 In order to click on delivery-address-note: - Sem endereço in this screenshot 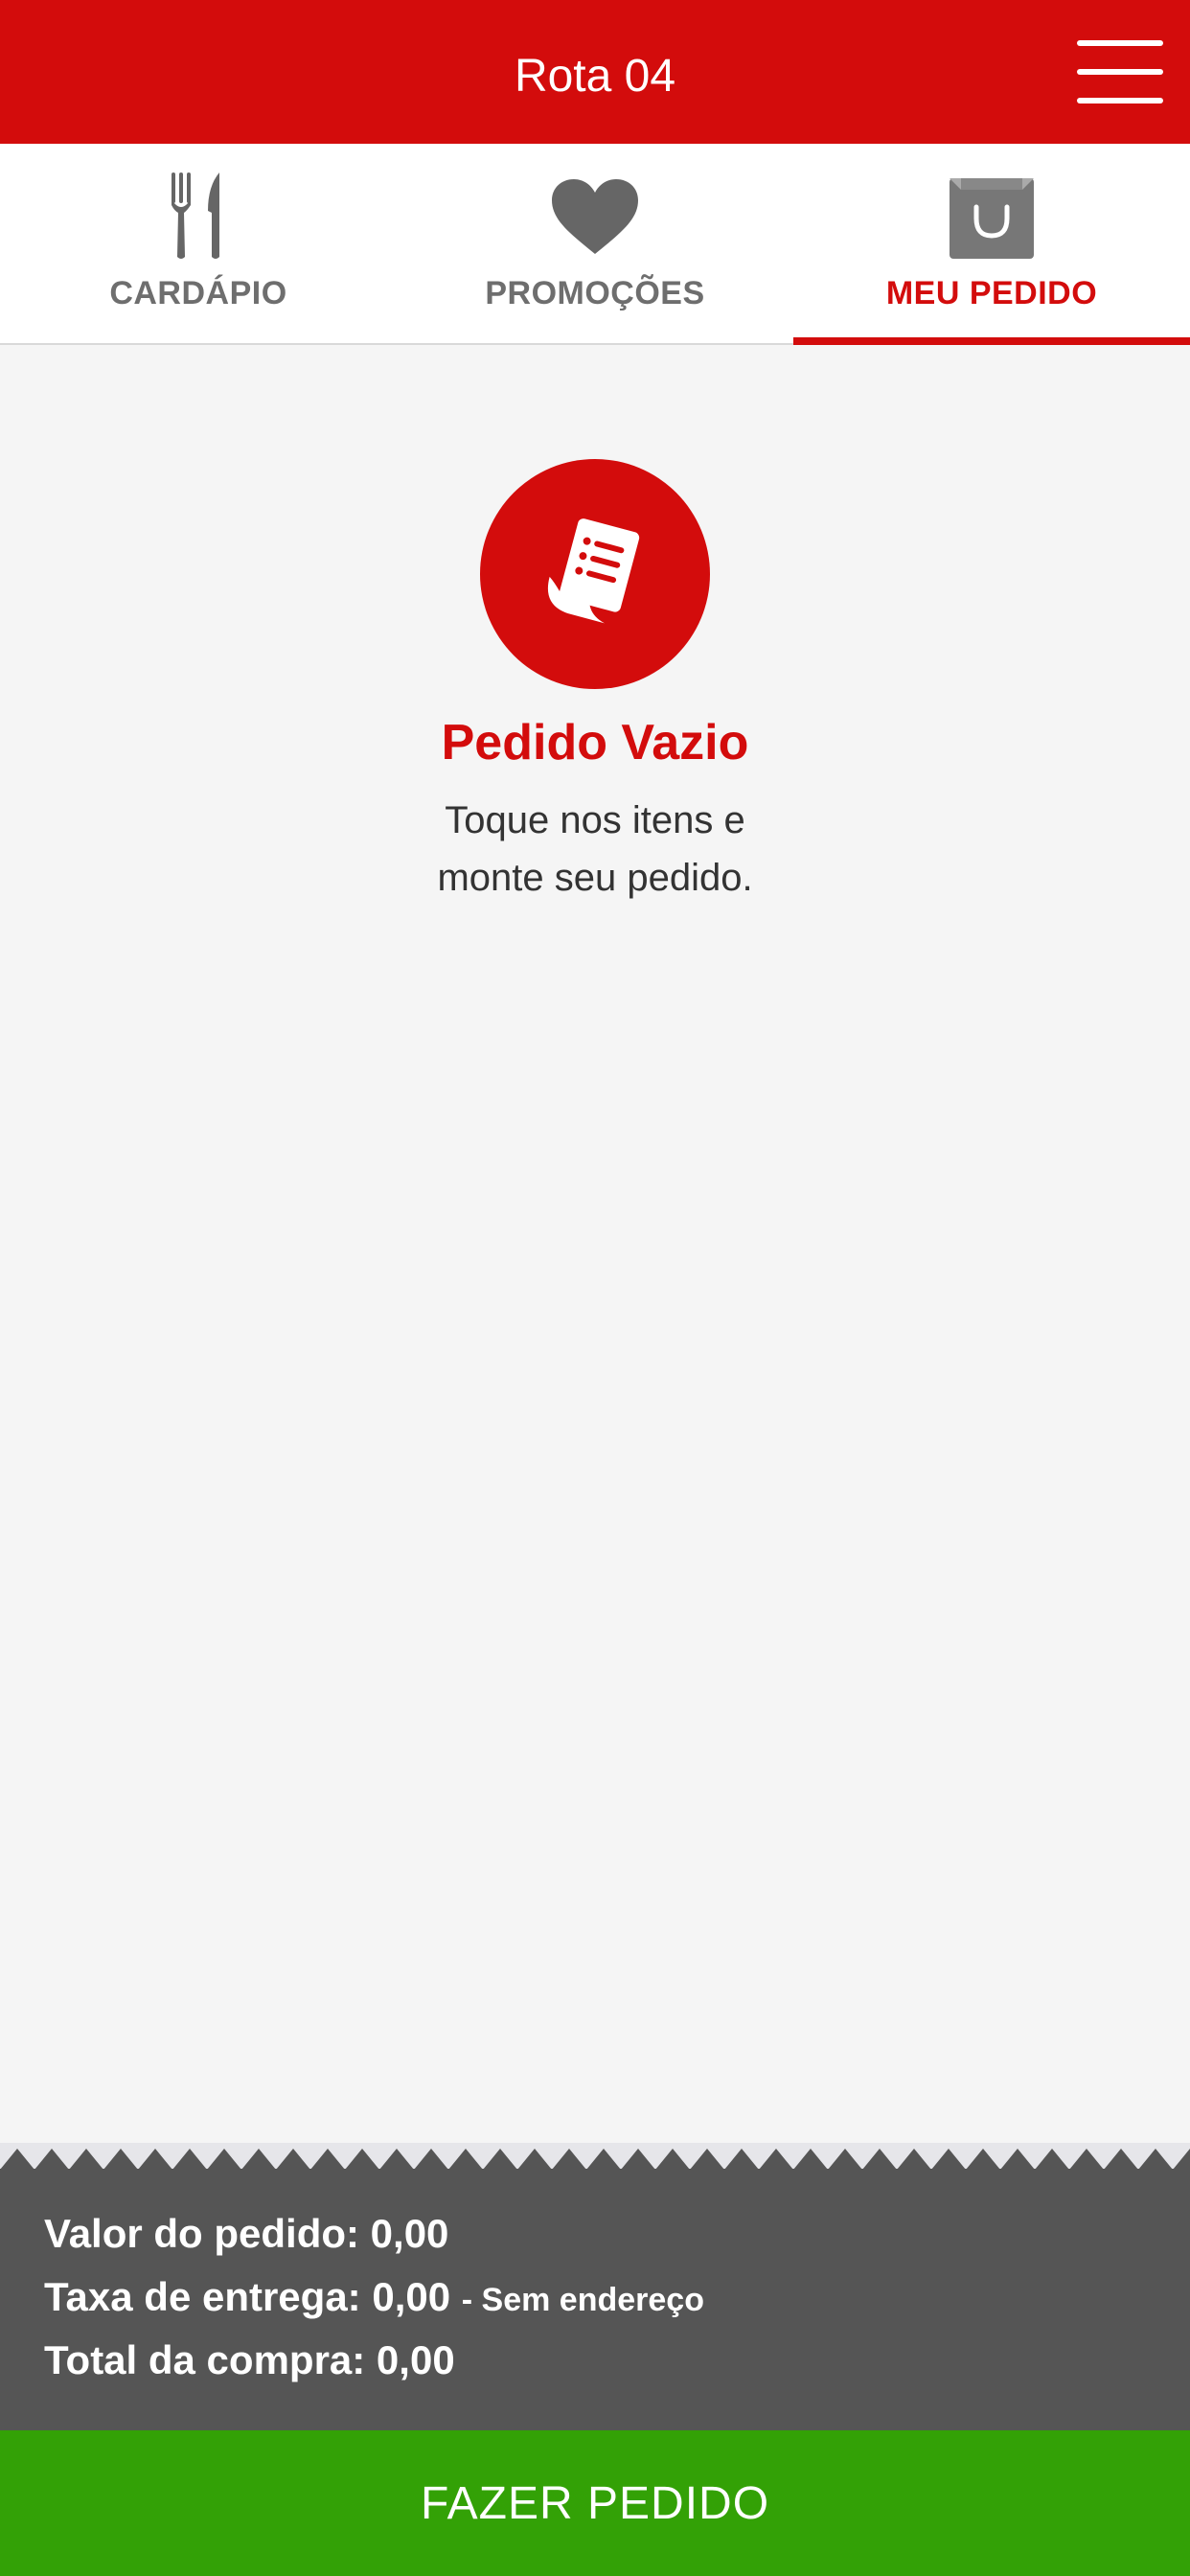, I will do `click(583, 2300)`.